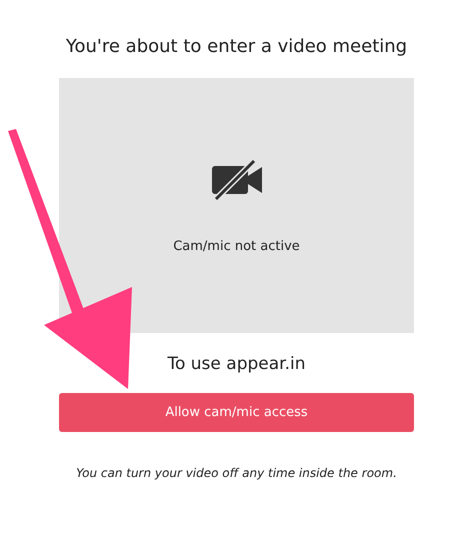 The image size is (473, 534). I want to click on camera-off-icon, so click(237, 180).